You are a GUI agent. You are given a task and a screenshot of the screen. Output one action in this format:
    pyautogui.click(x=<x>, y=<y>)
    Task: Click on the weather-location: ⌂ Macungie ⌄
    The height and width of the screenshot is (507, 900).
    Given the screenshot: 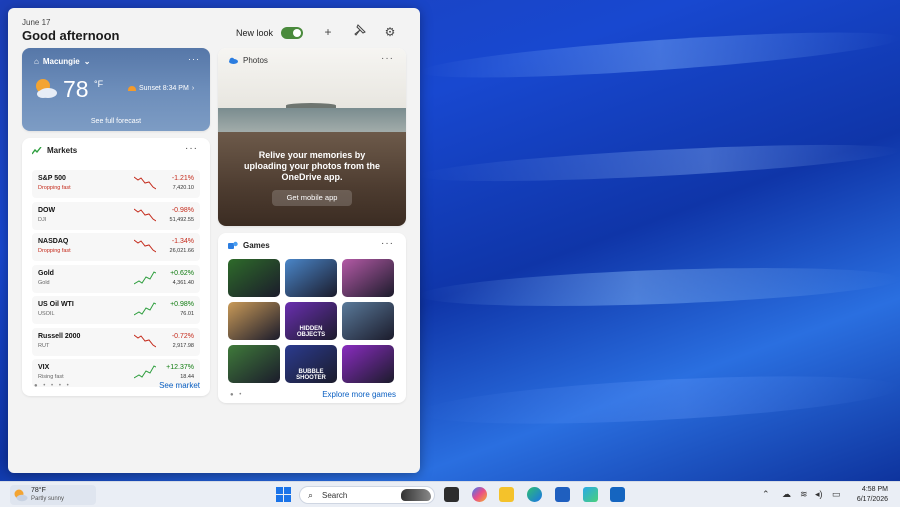 What is the action you would take?
    pyautogui.click(x=62, y=61)
    